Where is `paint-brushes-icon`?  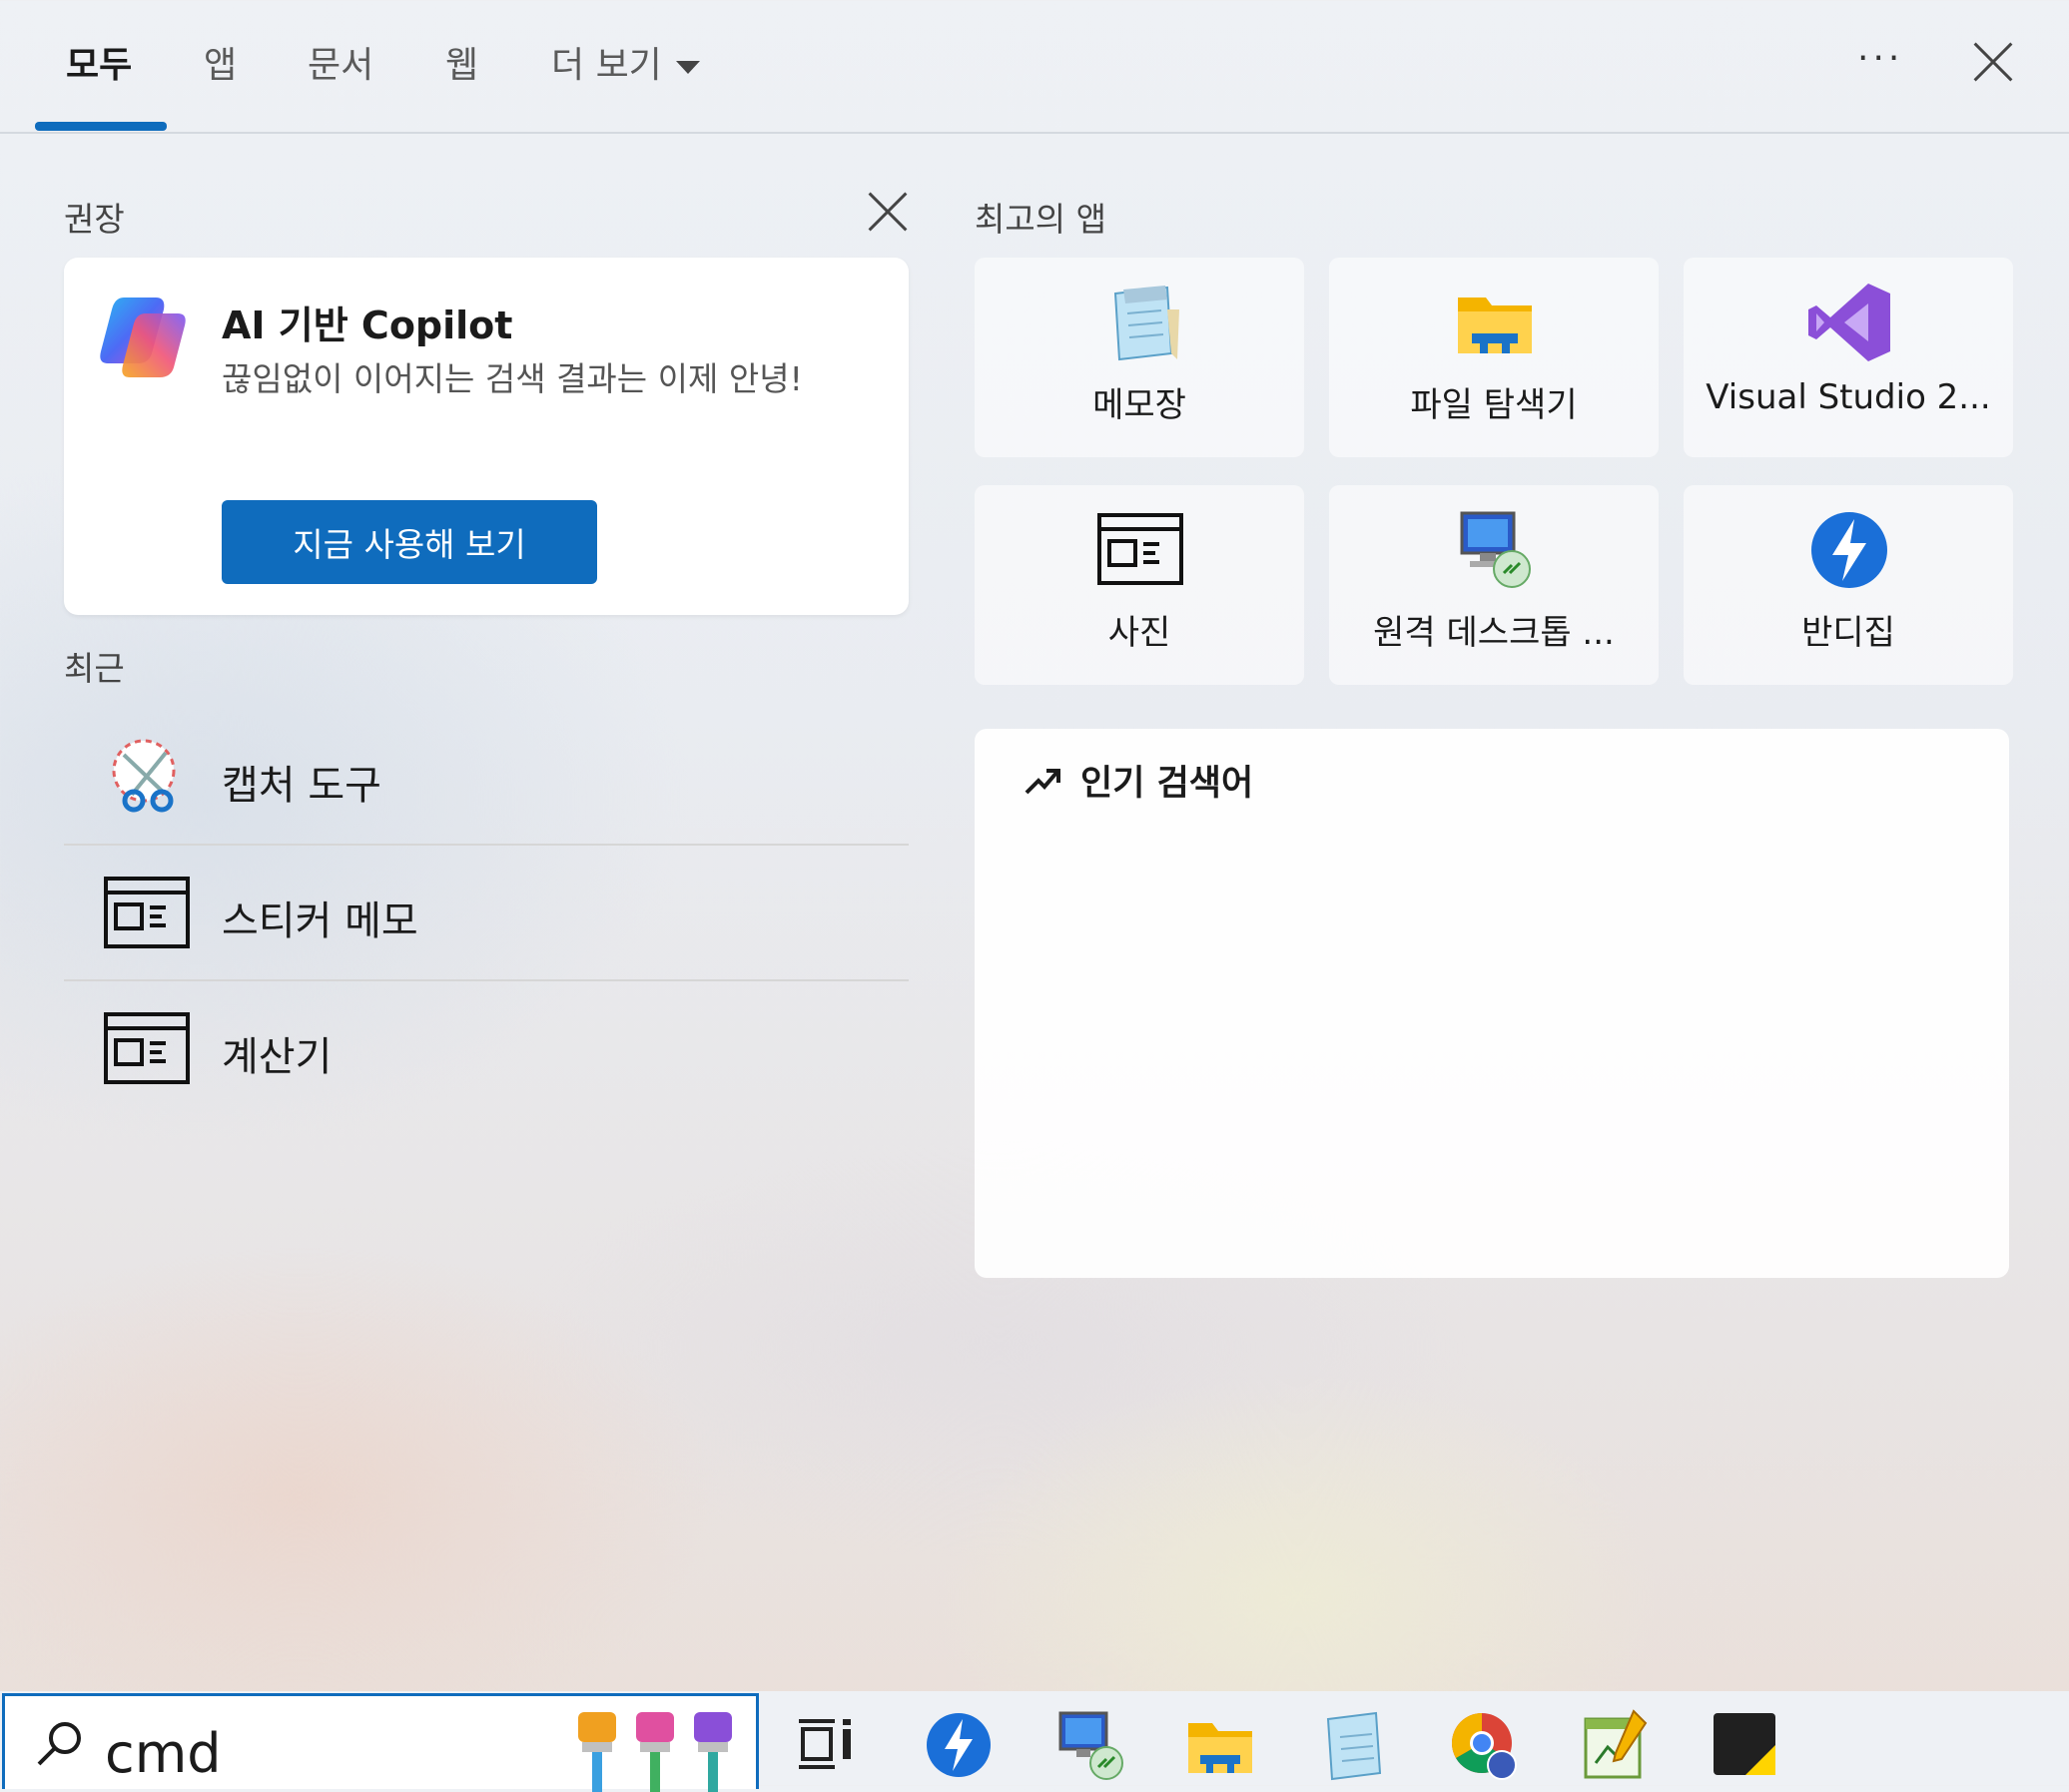
paint-brushes-icon is located at coordinates (655, 1752).